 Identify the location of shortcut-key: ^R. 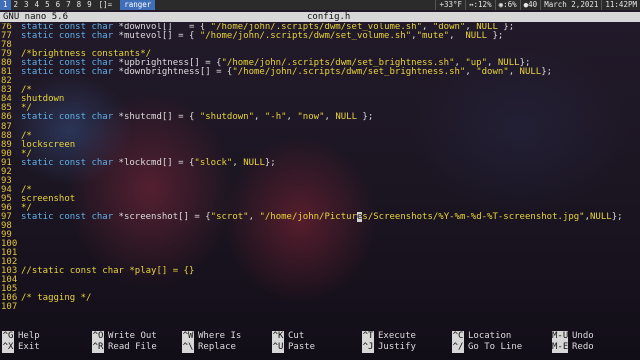
(98, 347).